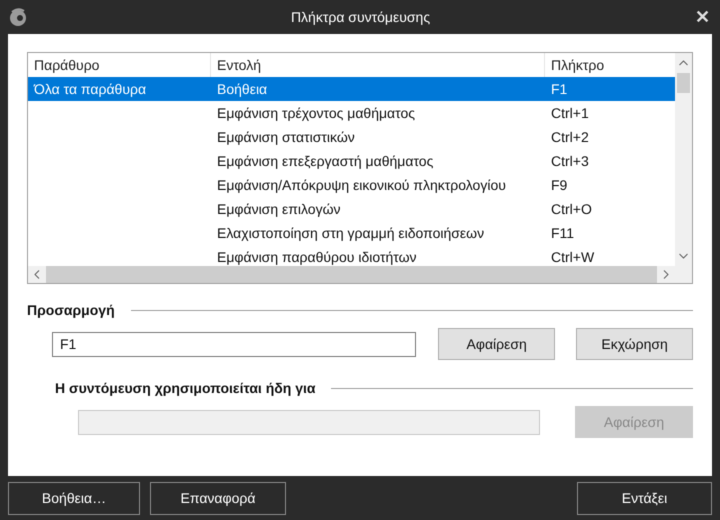 The height and width of the screenshot is (520, 720). Describe the element at coordinates (119, 89) in the screenshot. I see `table-cell: Όλα τα παράθυρα` at that location.